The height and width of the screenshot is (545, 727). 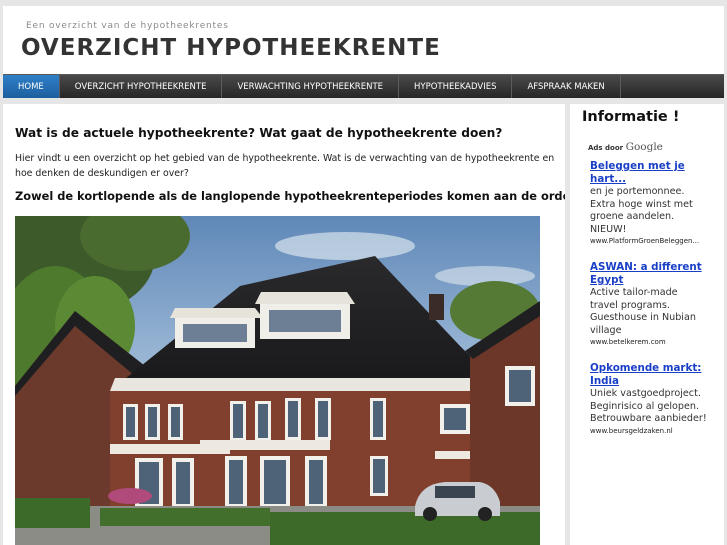 I want to click on sidebar-title: Informatie !, so click(x=631, y=117).